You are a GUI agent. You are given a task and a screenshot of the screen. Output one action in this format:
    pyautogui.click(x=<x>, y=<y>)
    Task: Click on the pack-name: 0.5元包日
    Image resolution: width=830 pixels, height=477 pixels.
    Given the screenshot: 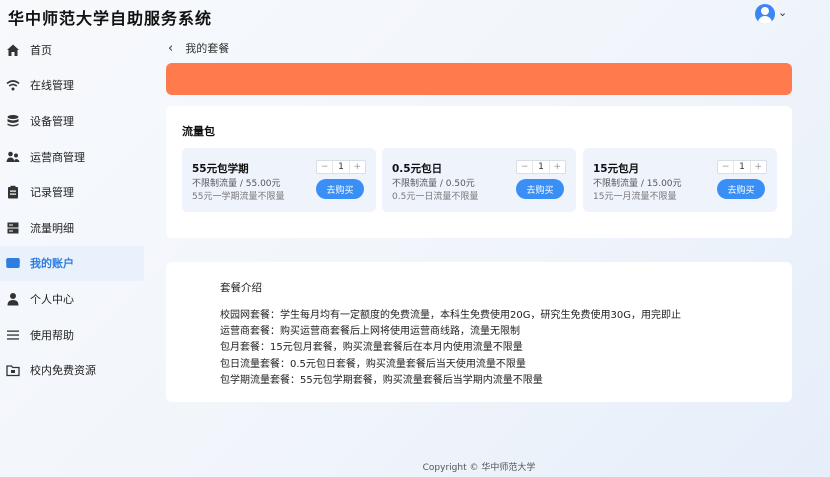 What is the action you would take?
    pyautogui.click(x=417, y=169)
    